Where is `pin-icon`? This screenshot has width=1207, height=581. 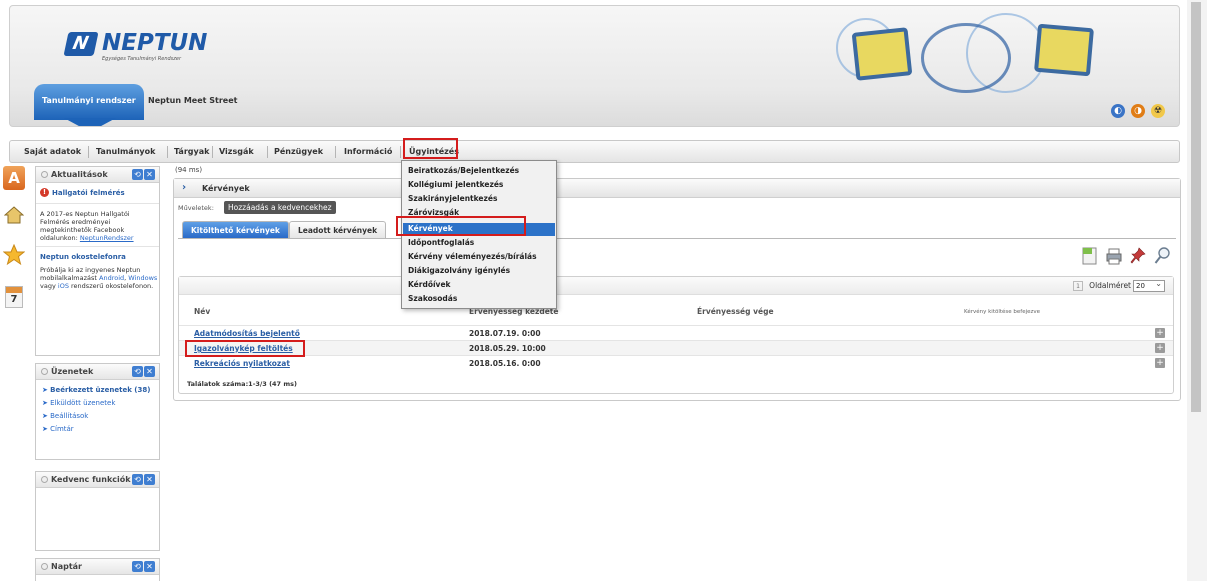
pin-icon is located at coordinates (1138, 256).